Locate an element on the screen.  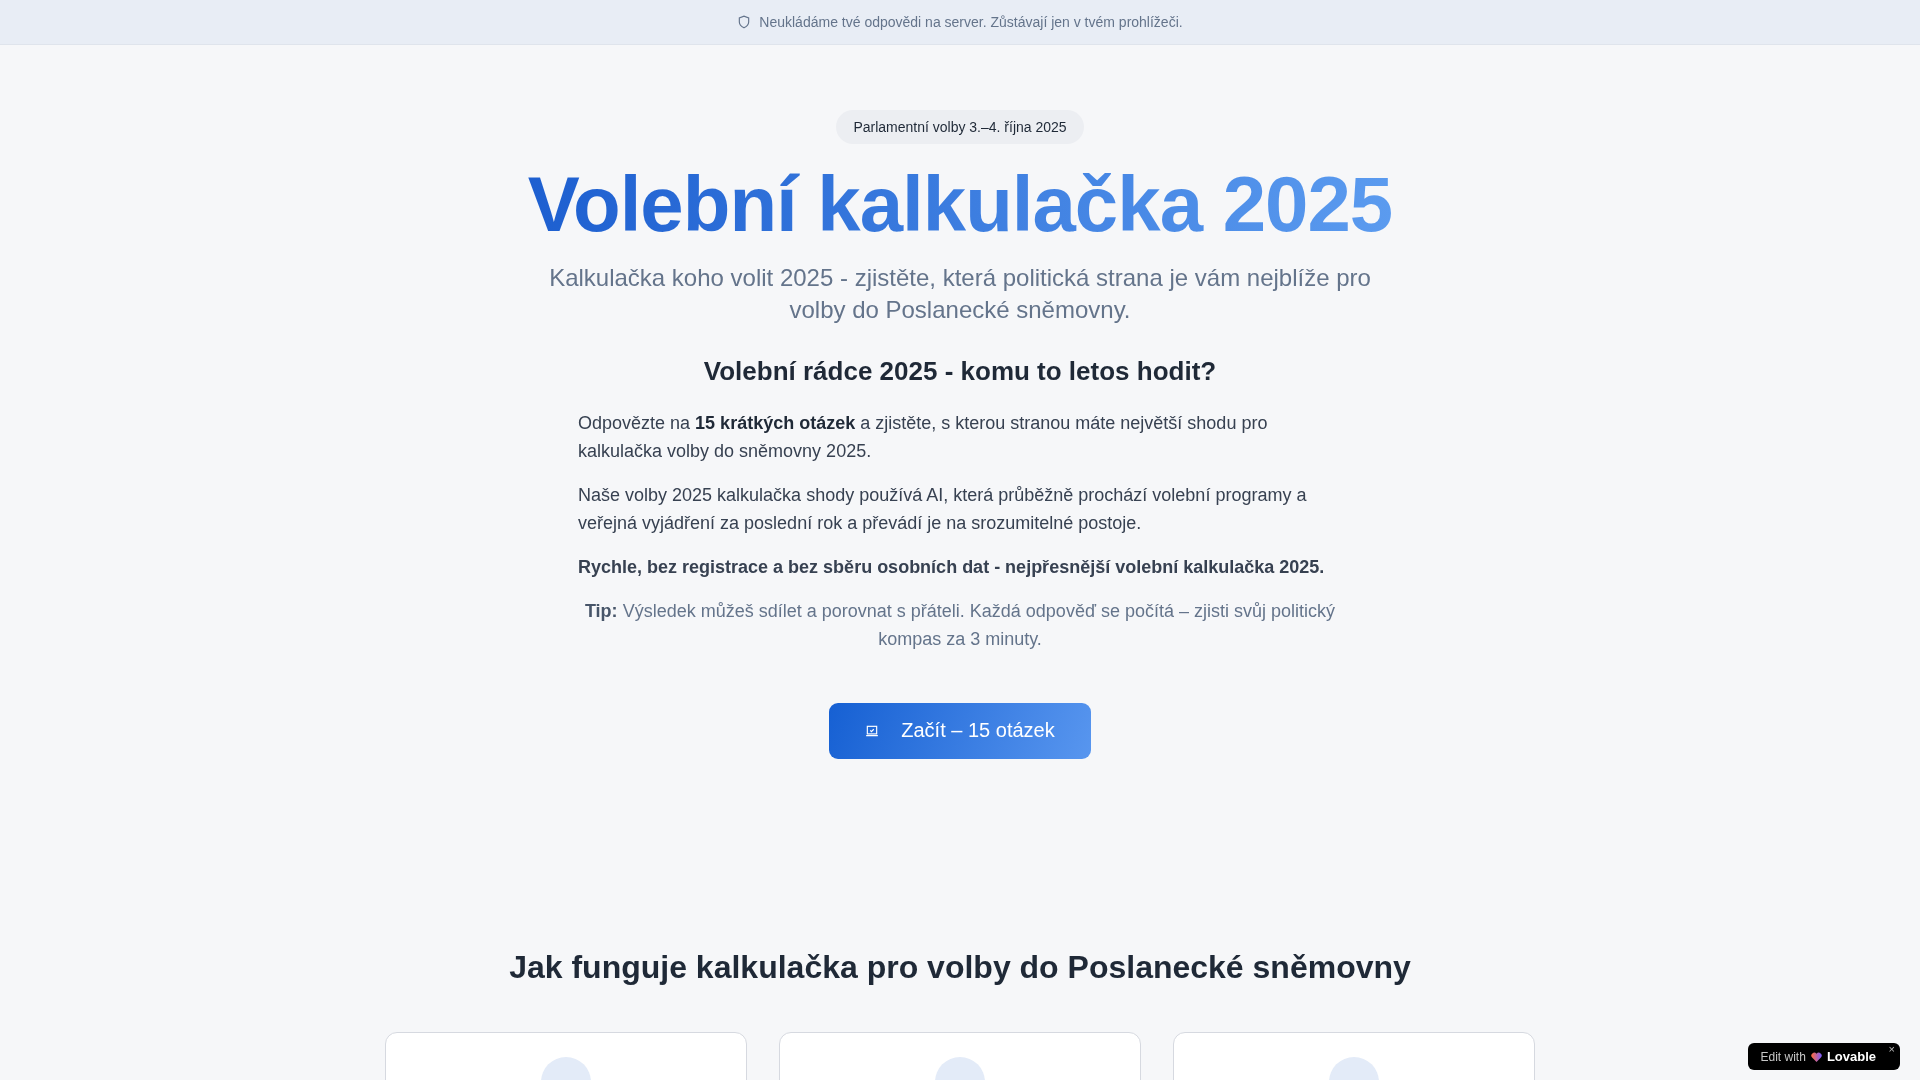
subtitle: Kalkulačka koho volit 2025 - zjistěte, která politická strana je vám nejblíže pro volby do Poslanecké sněmovny. is located at coordinates (960, 293).